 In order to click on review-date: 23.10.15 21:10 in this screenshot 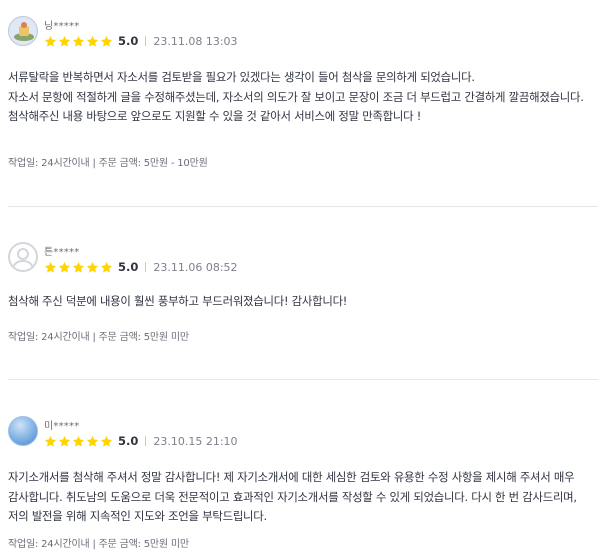, I will do `click(195, 441)`.